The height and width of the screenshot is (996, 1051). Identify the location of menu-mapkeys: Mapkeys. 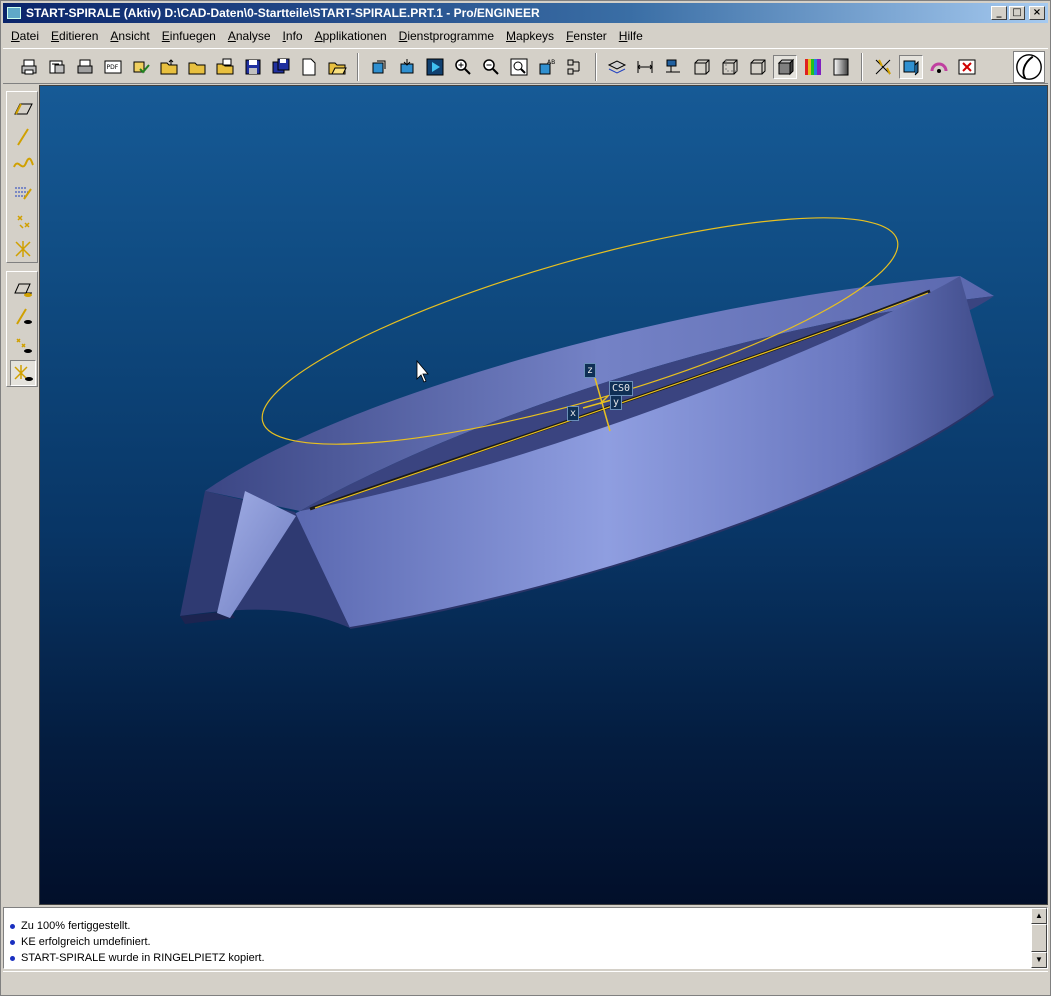
(530, 36).